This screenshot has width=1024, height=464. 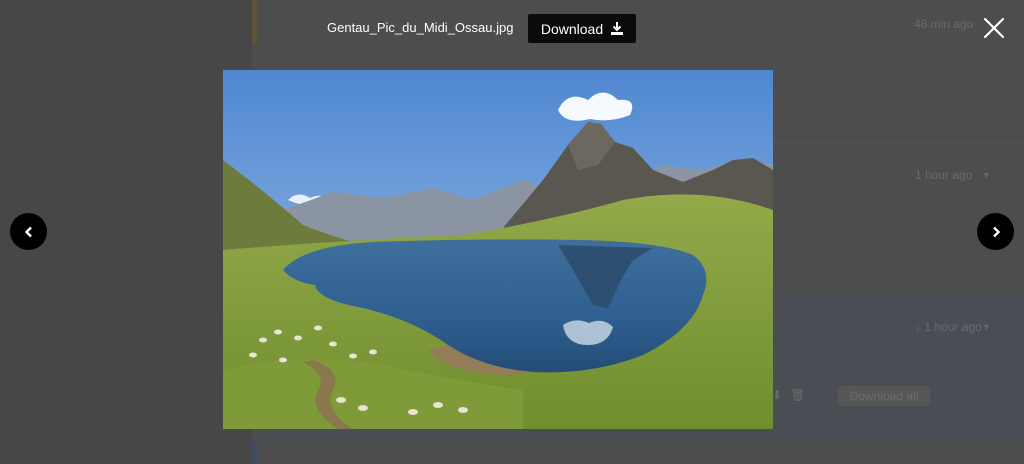 I want to click on close-icon, so click(x=994, y=28).